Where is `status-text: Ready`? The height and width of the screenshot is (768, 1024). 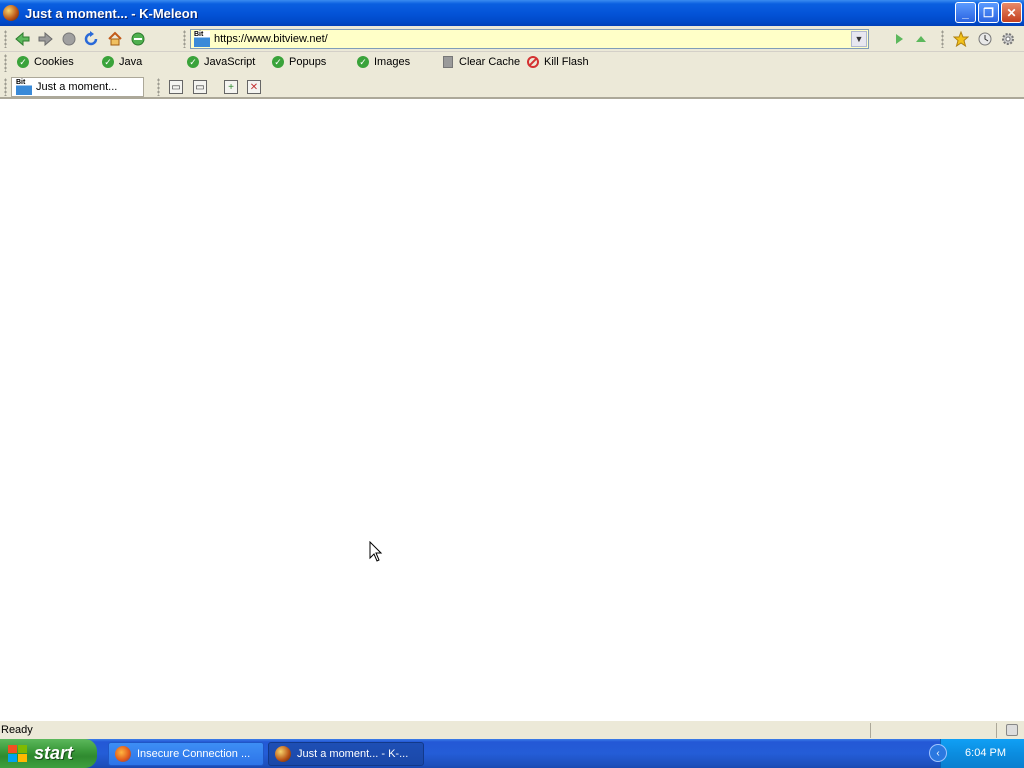 status-text: Ready is located at coordinates (17, 730).